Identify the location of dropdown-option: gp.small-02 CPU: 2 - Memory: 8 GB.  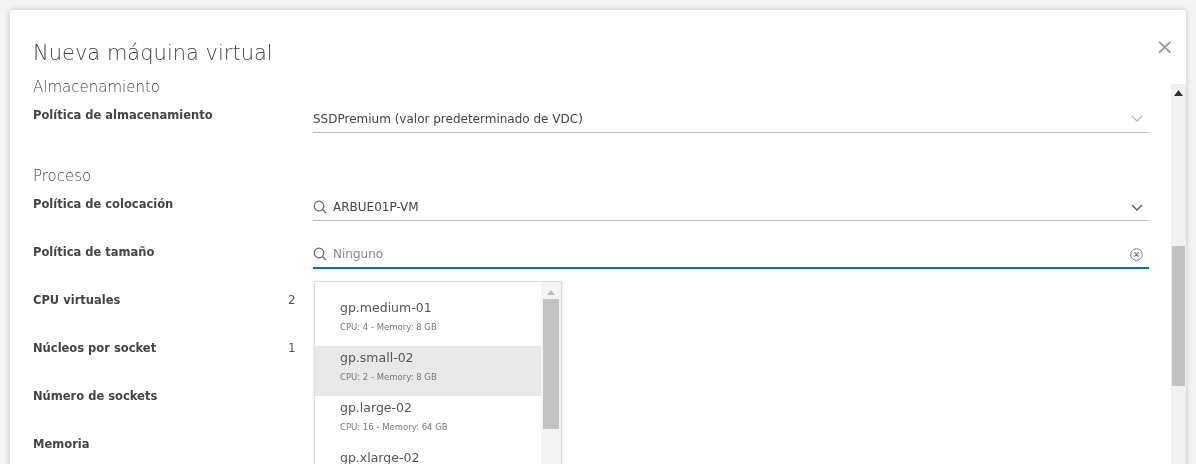
(428, 371).